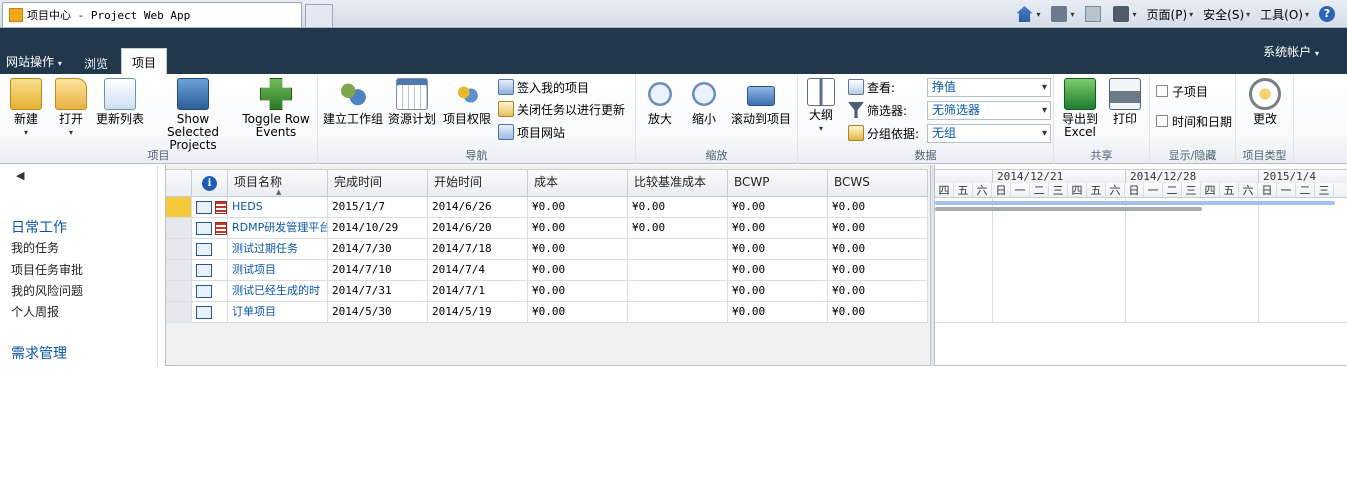 The width and height of the screenshot is (1347, 503). I want to click on table-row: 测试项目 2014/7/10 2014/7/4 ¥0.00 ¥0.00 ¥0.00, so click(547, 270).